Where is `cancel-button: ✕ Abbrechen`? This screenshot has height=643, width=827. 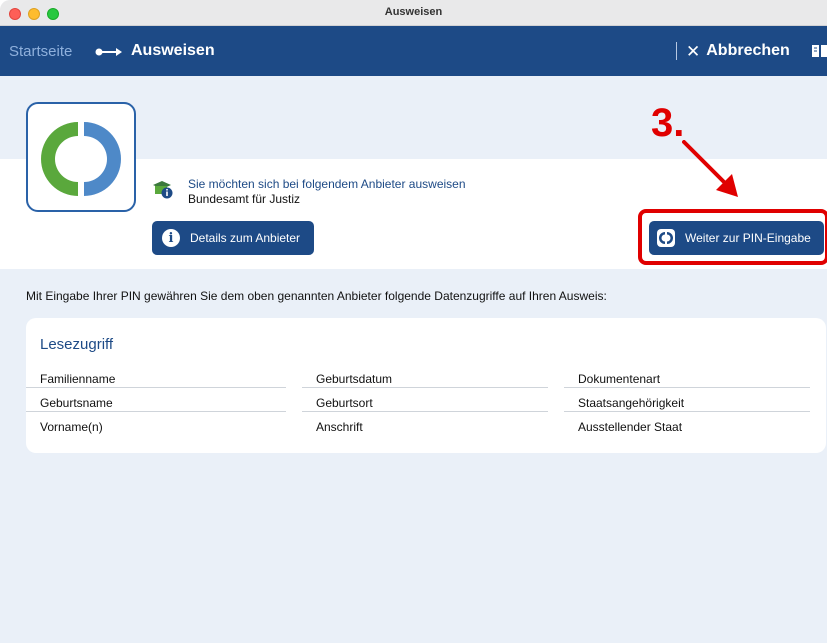 cancel-button: ✕ Abbrechen is located at coordinates (738, 51).